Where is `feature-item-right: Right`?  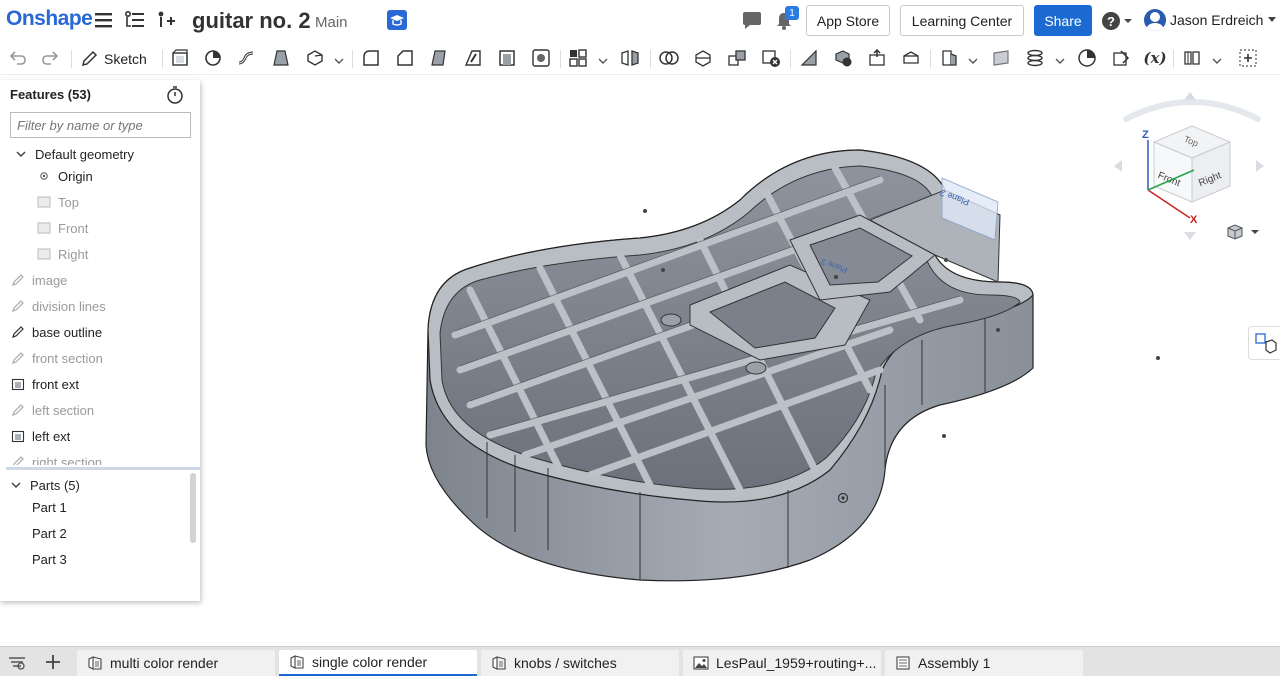
feature-item-right: Right is located at coordinates (62, 254).